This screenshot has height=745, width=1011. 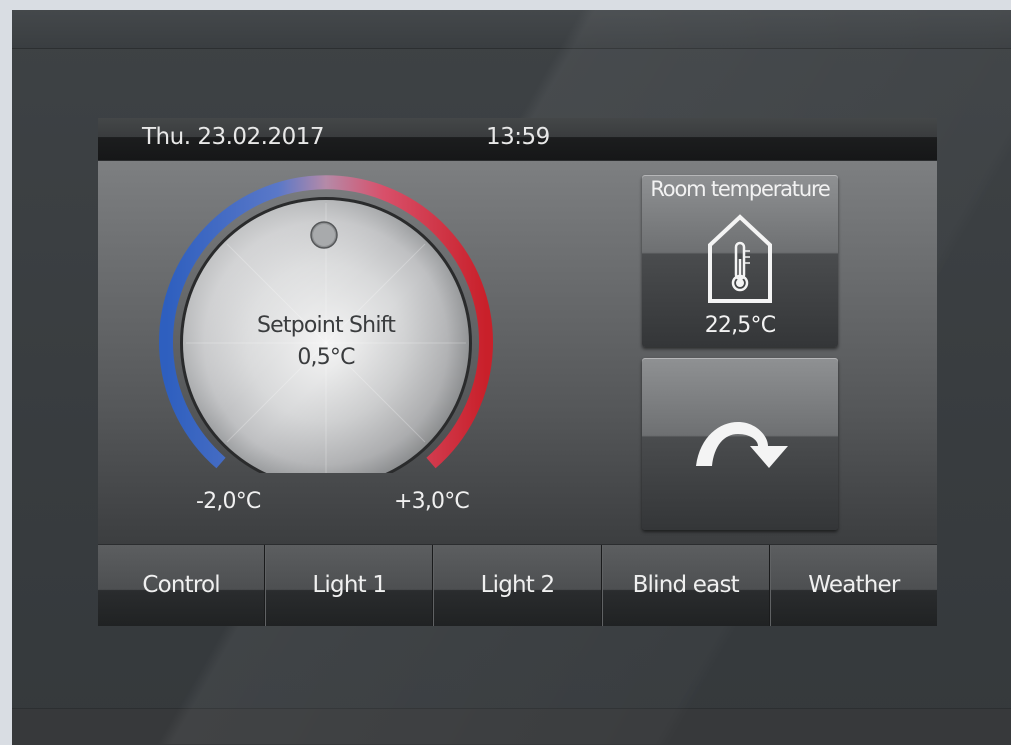 I want to click on setpoint-shift-dial: Setpoint Shift 0,5°C, so click(x=326, y=323).